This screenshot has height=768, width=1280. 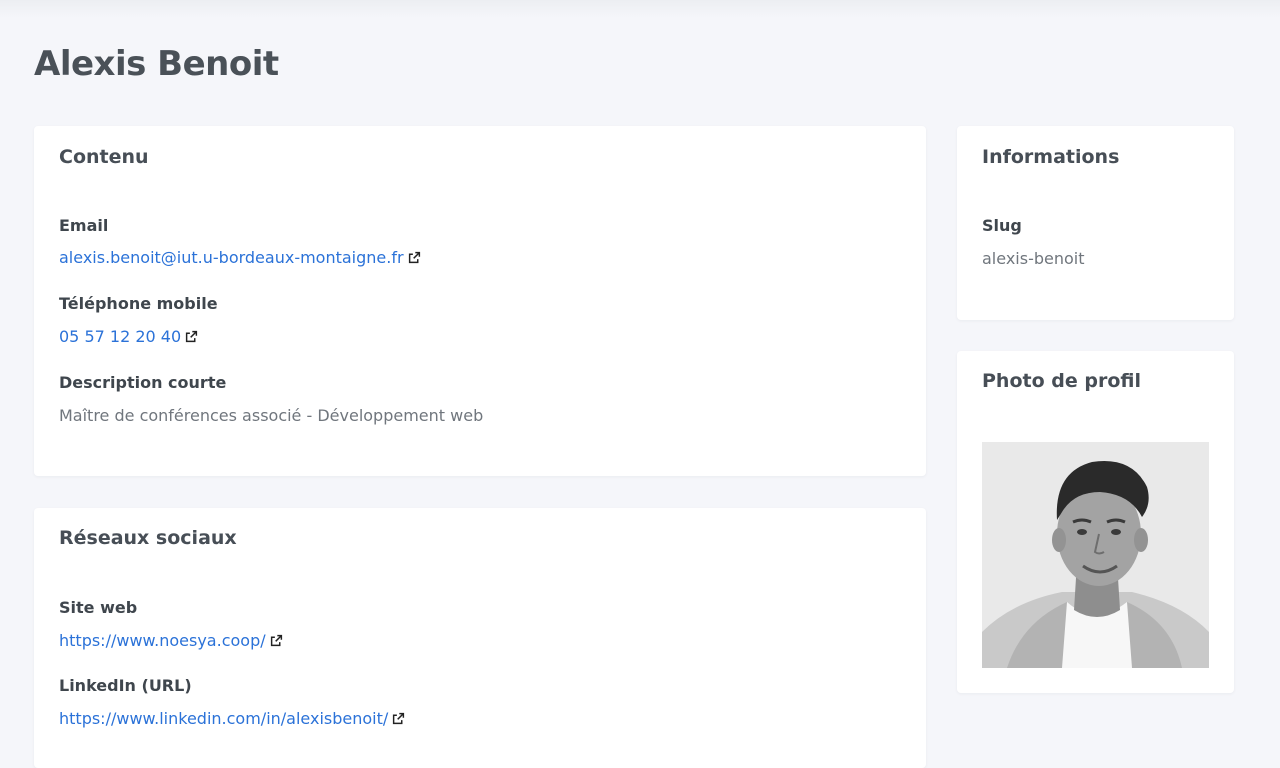 What do you see at coordinates (1061, 381) in the screenshot?
I see `card-title-photo: Photo de profil` at bounding box center [1061, 381].